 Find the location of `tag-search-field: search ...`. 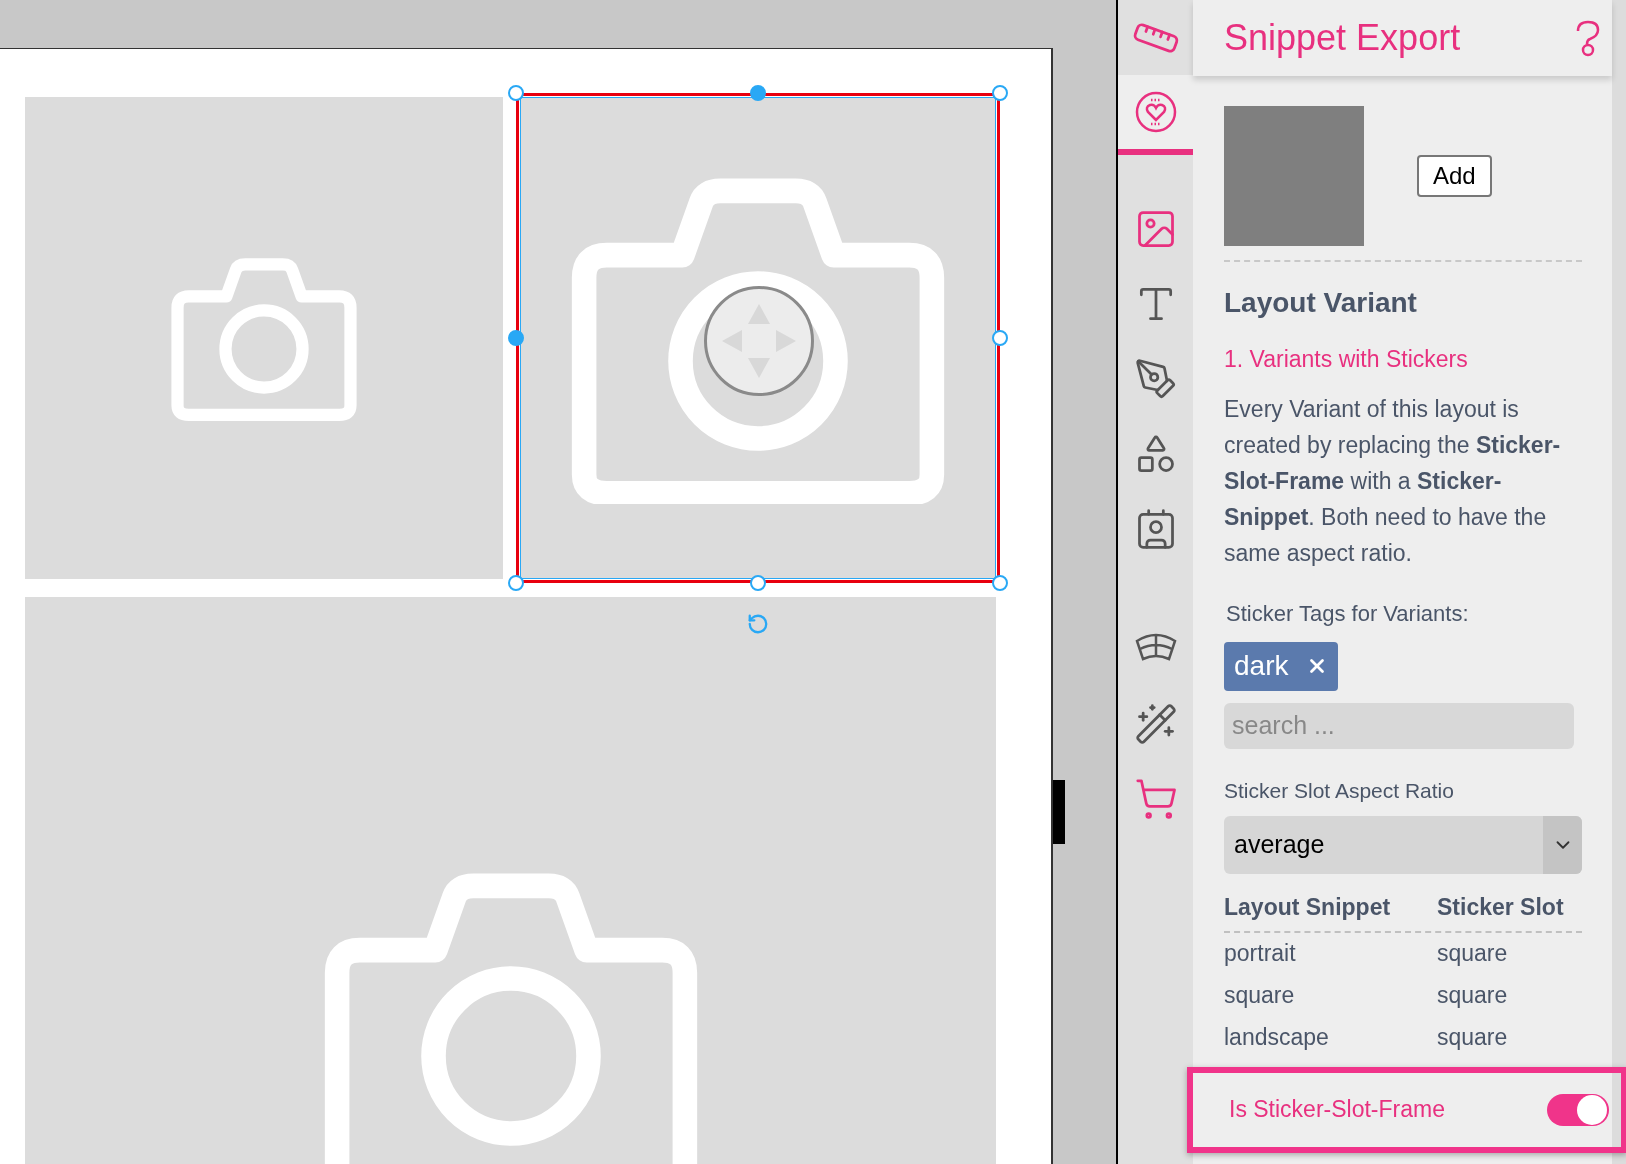

tag-search-field: search ... is located at coordinates (1399, 725).